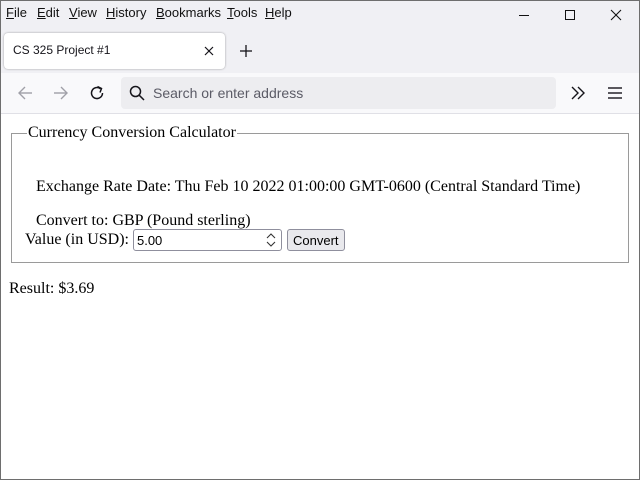 The width and height of the screenshot is (640, 480). I want to click on double-chevron-right-icon, so click(578, 93).